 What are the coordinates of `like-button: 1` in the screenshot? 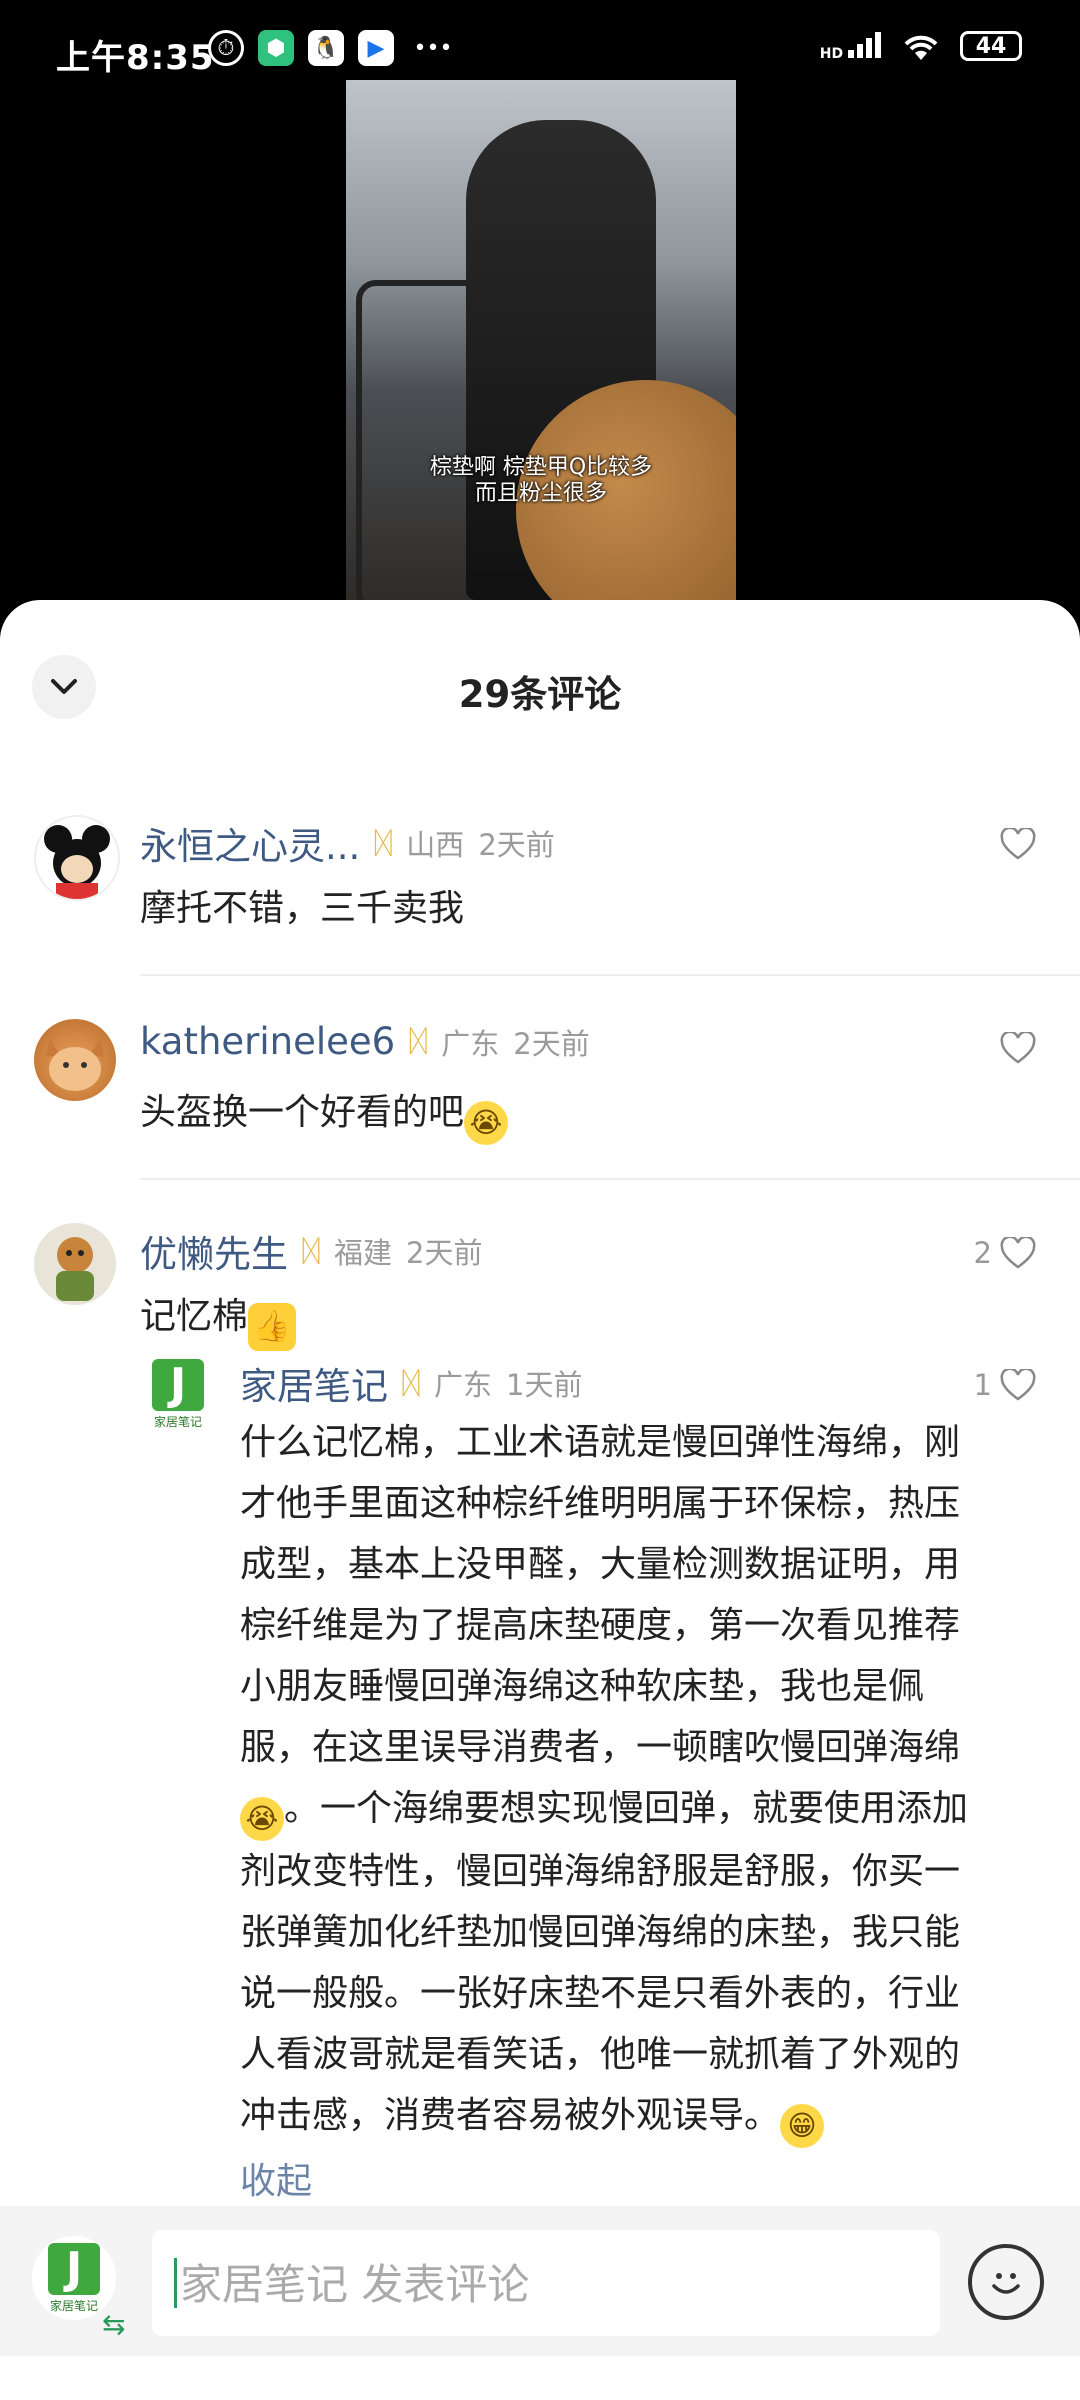 It's located at (1005, 1385).